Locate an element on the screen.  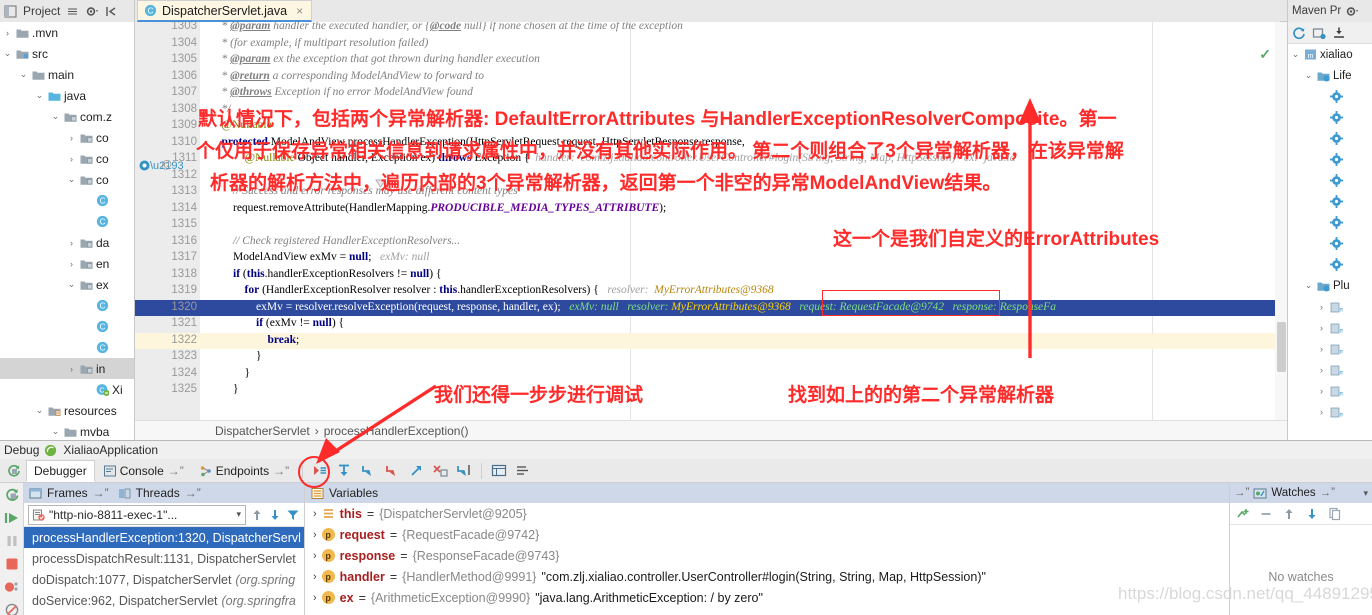
code-line: @Nullable is located at coordinates (241, 125).